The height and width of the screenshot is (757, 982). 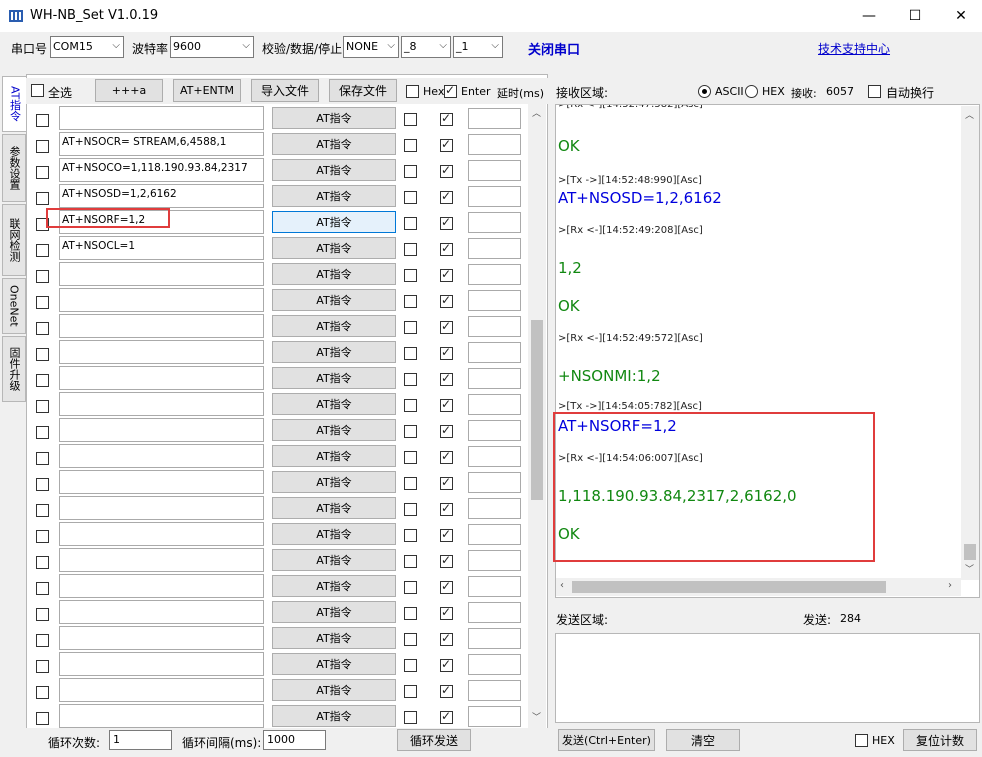 I want to click on maximize-icon: ☐, so click(x=915, y=16).